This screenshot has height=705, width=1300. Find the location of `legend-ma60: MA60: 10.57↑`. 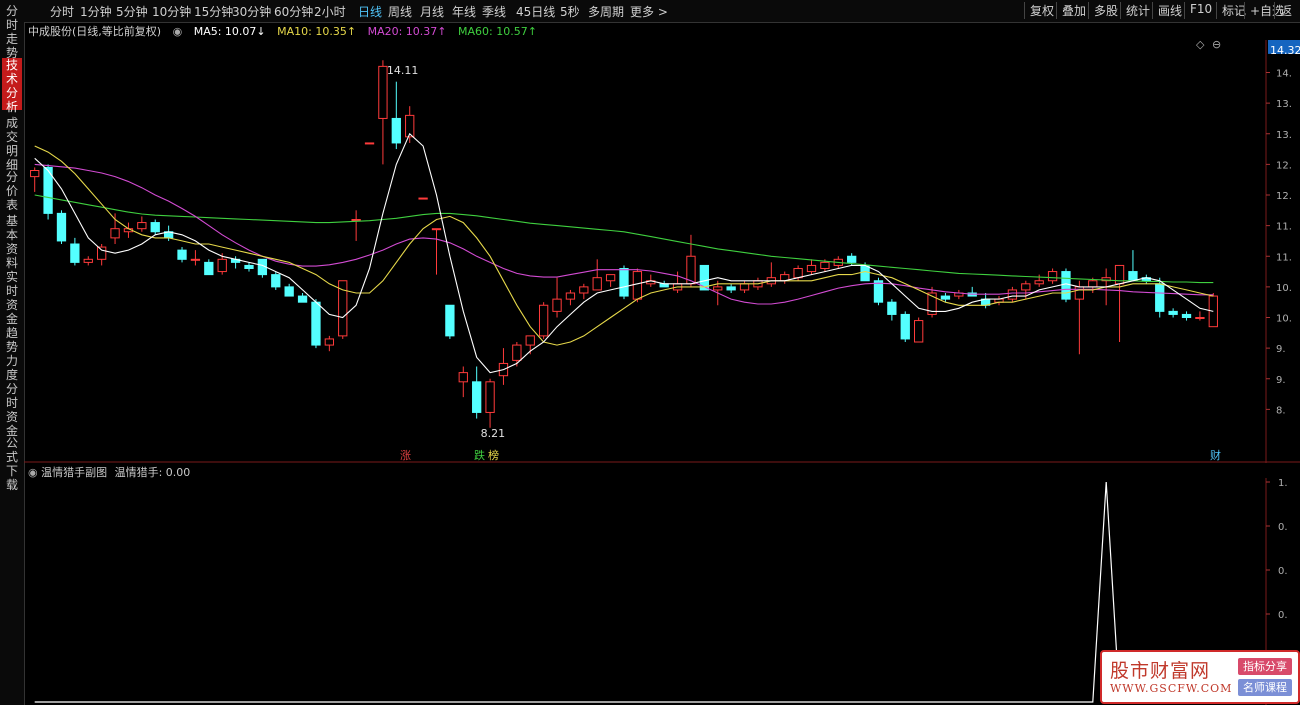

legend-ma60: MA60: 10.57↑ is located at coordinates (497, 31).